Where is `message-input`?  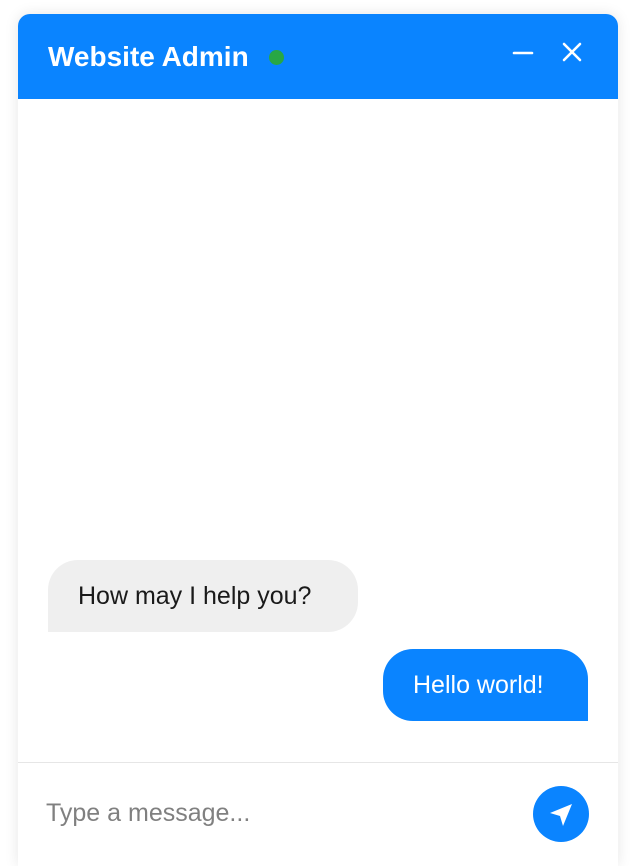 message-input is located at coordinates (281, 813).